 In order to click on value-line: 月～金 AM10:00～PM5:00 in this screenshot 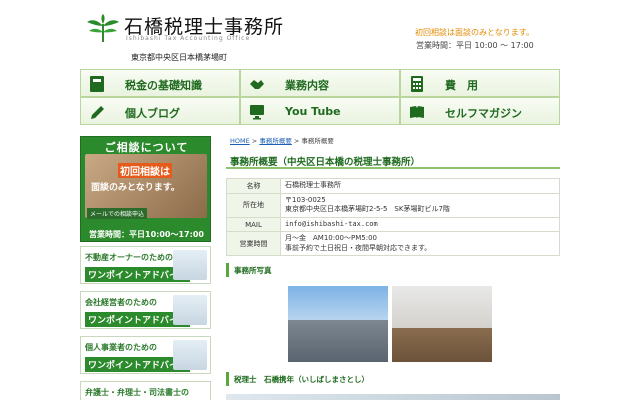, I will do `click(331, 238)`.